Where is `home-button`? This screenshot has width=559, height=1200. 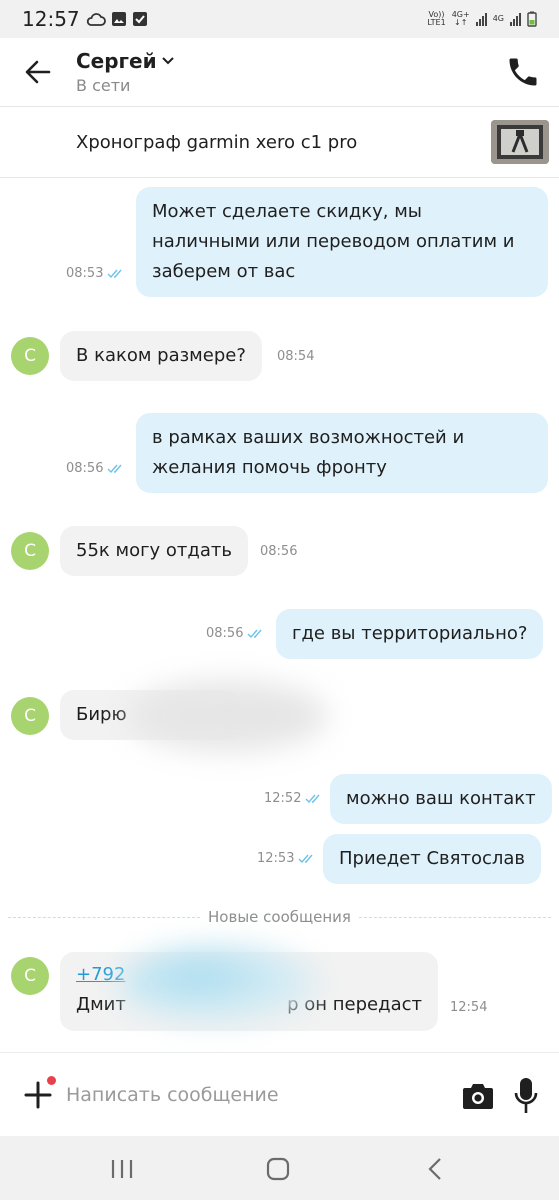
home-button is located at coordinates (278, 1169).